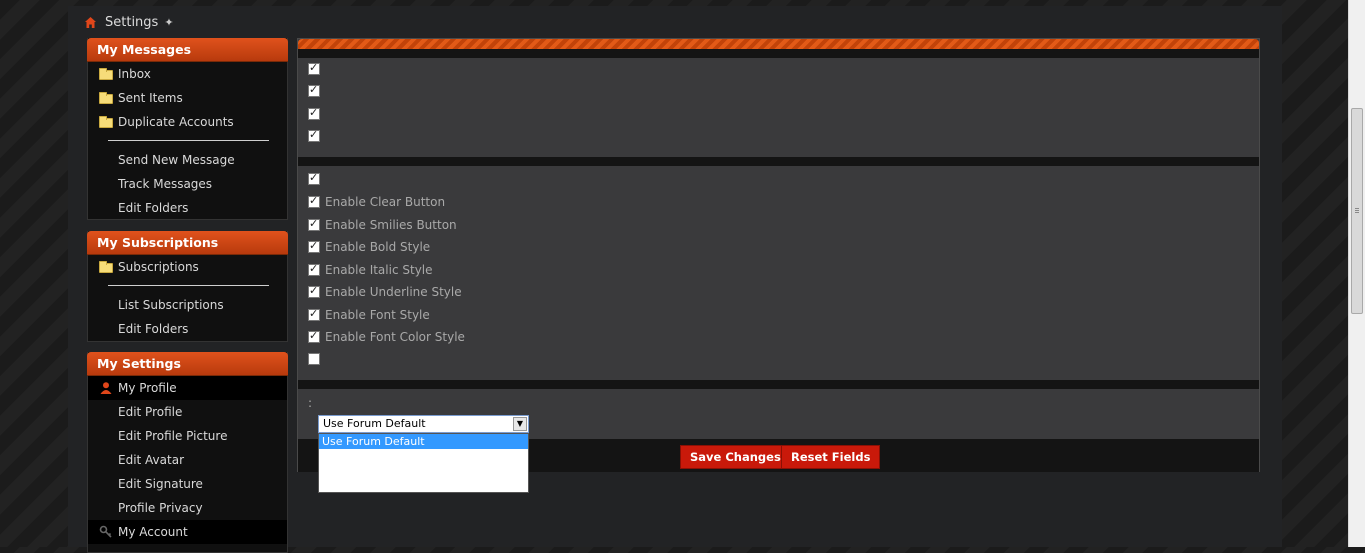 Image resolution: width=1365 pixels, height=553 pixels. What do you see at coordinates (423, 463) in the screenshot?
I see `select-dropdown-list: Use Forum Default` at bounding box center [423, 463].